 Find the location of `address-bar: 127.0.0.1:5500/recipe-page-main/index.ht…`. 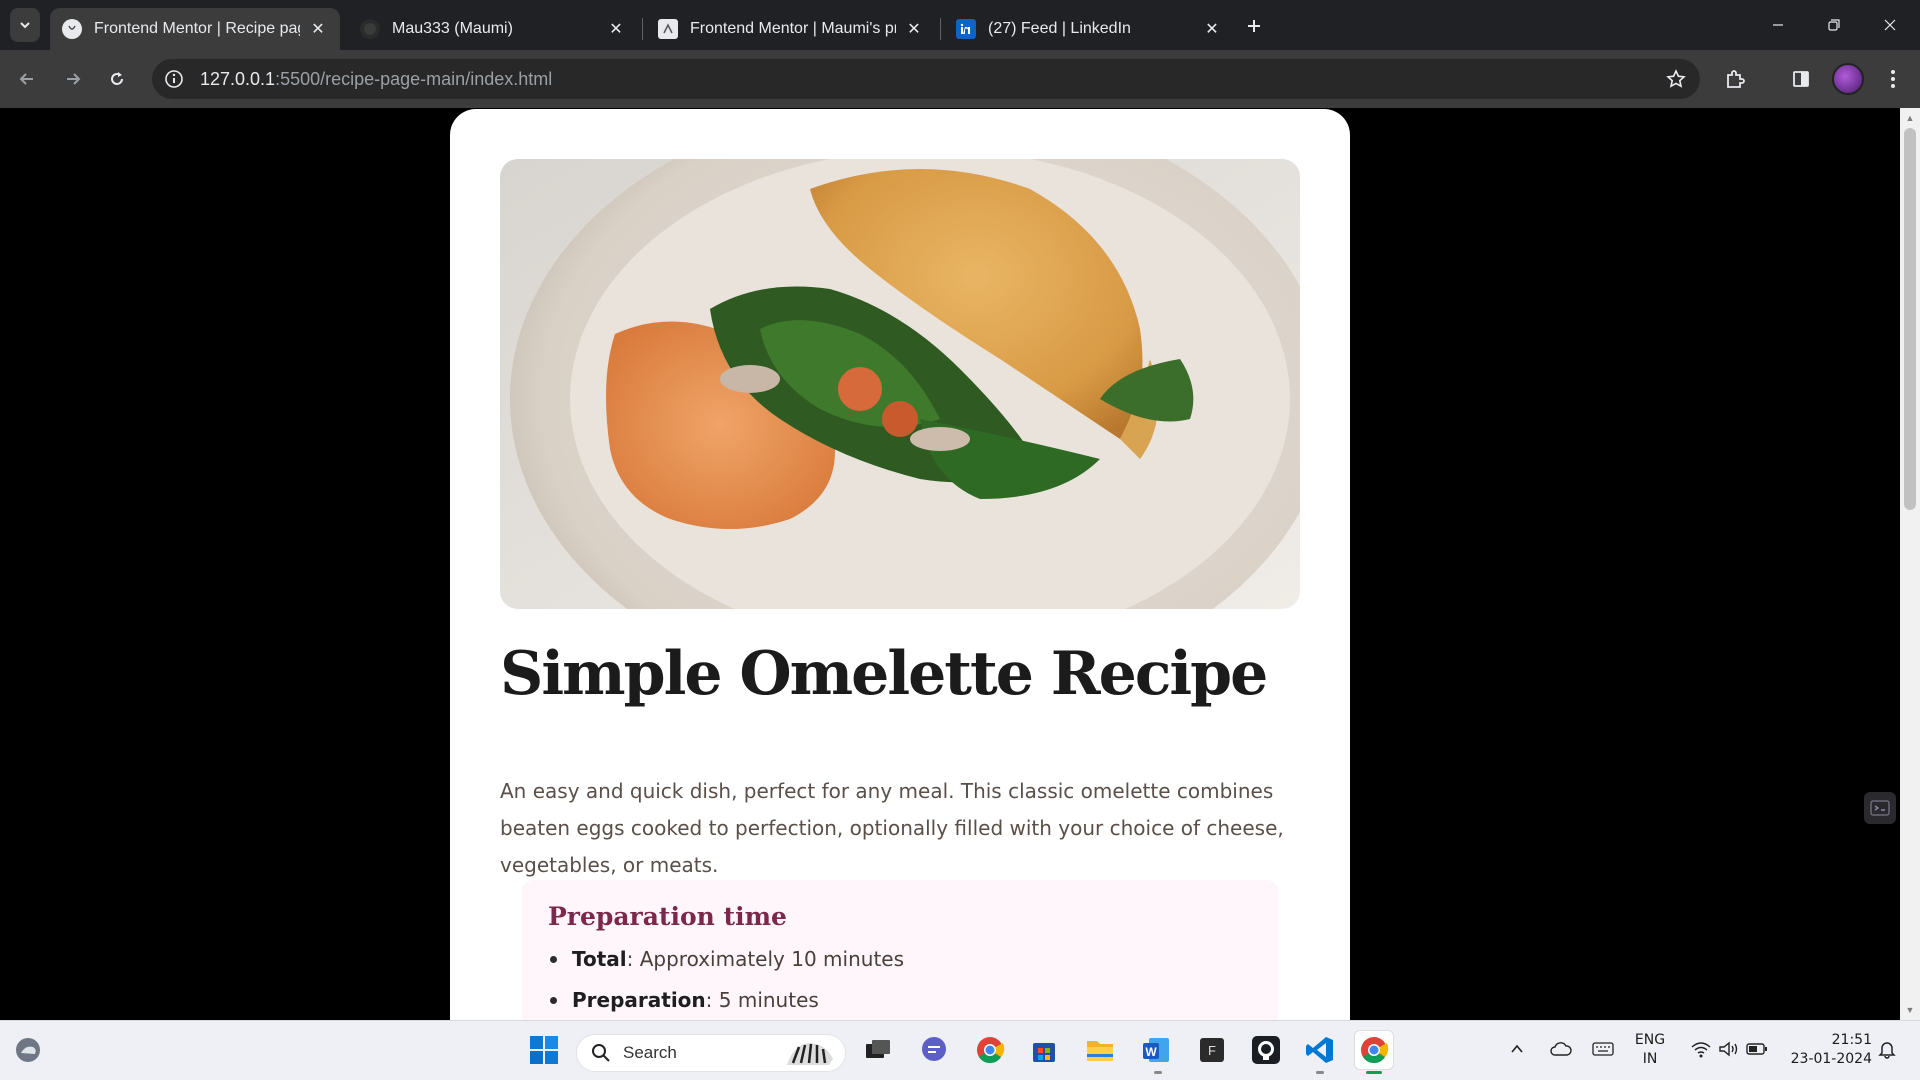

address-bar: 127.0.0.1:5500/recipe-page-main/index.ht… is located at coordinates (926, 79).